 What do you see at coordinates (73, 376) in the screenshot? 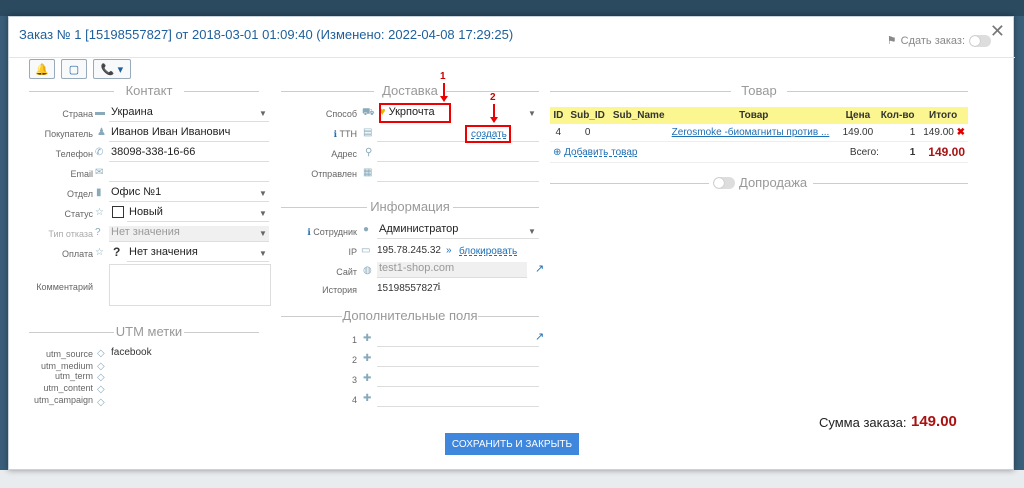
I see `utm-term-label: utm_term` at bounding box center [73, 376].